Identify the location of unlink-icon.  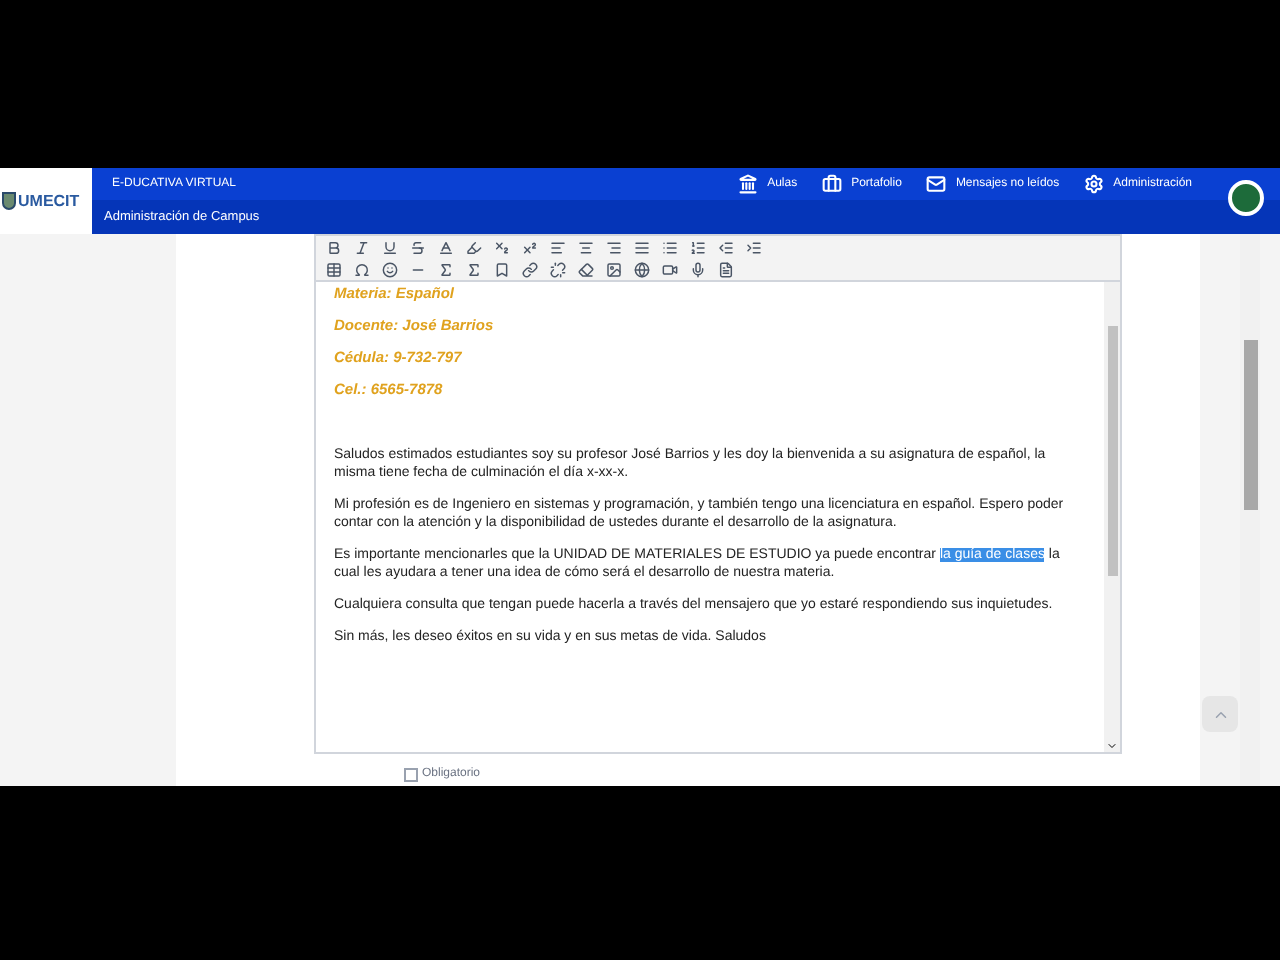
(557, 269).